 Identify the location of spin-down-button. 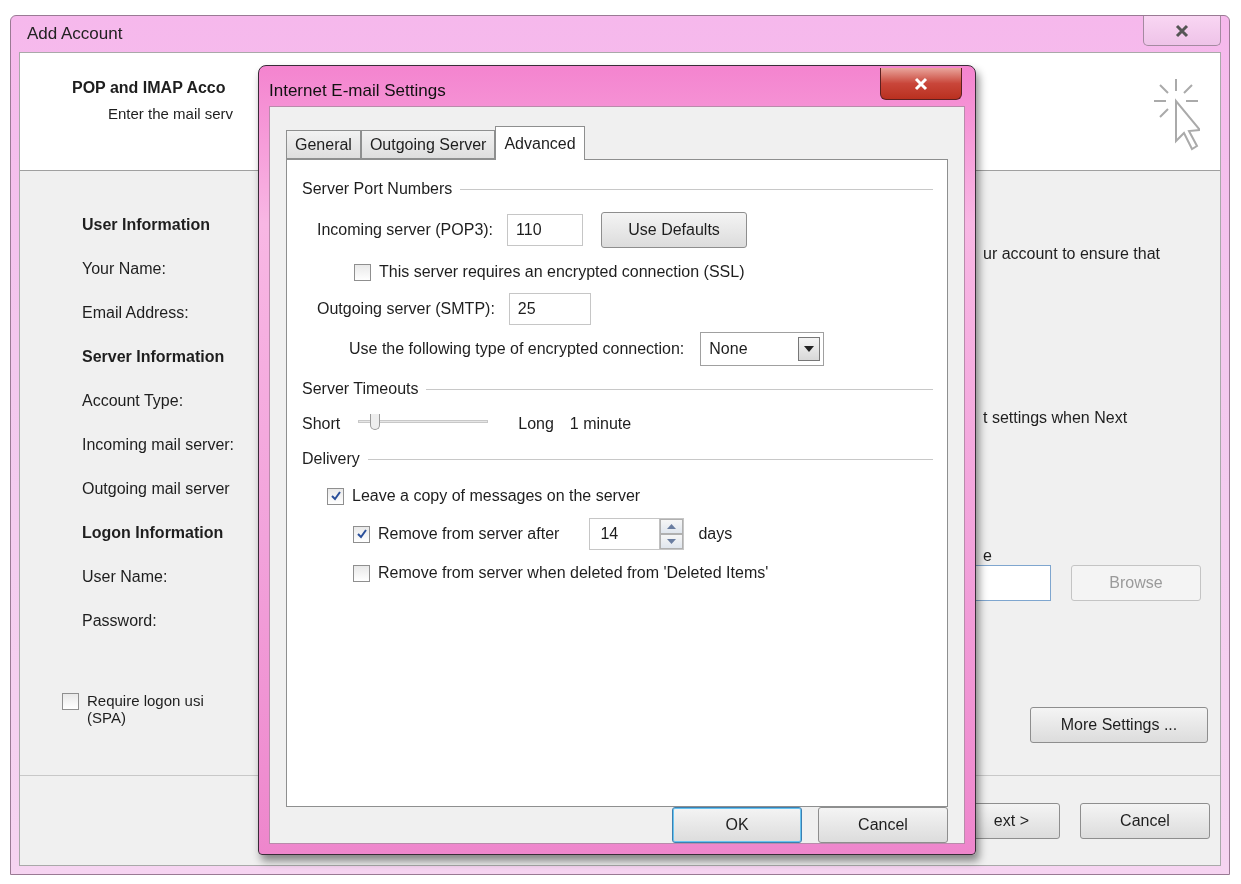
(672, 541).